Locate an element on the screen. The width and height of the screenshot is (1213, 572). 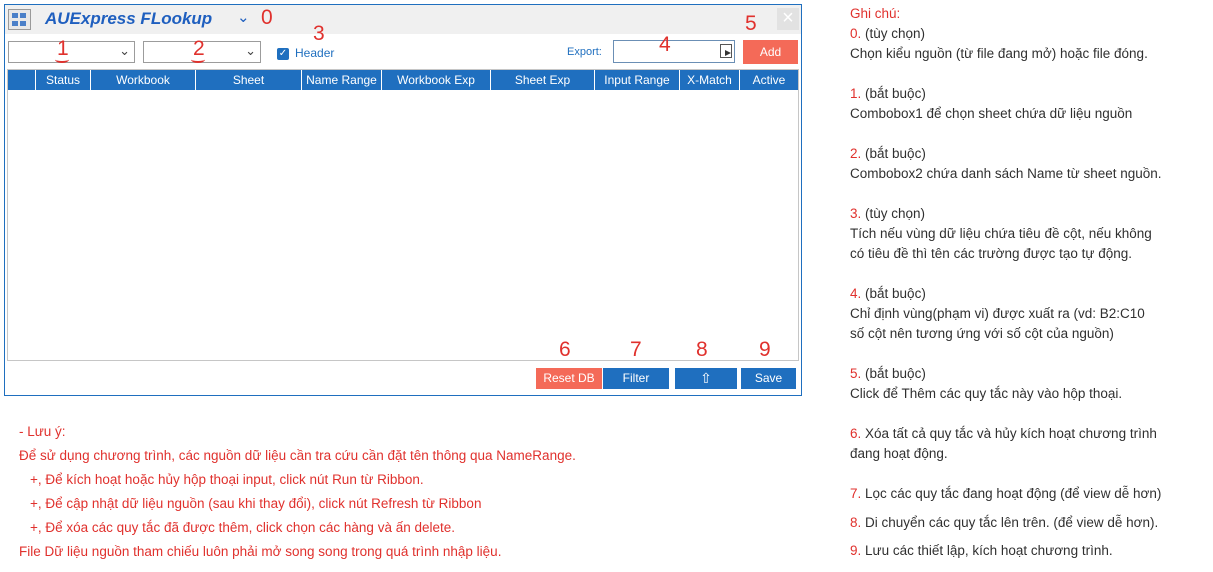
column-header-workbook: Workbook is located at coordinates (143, 80).